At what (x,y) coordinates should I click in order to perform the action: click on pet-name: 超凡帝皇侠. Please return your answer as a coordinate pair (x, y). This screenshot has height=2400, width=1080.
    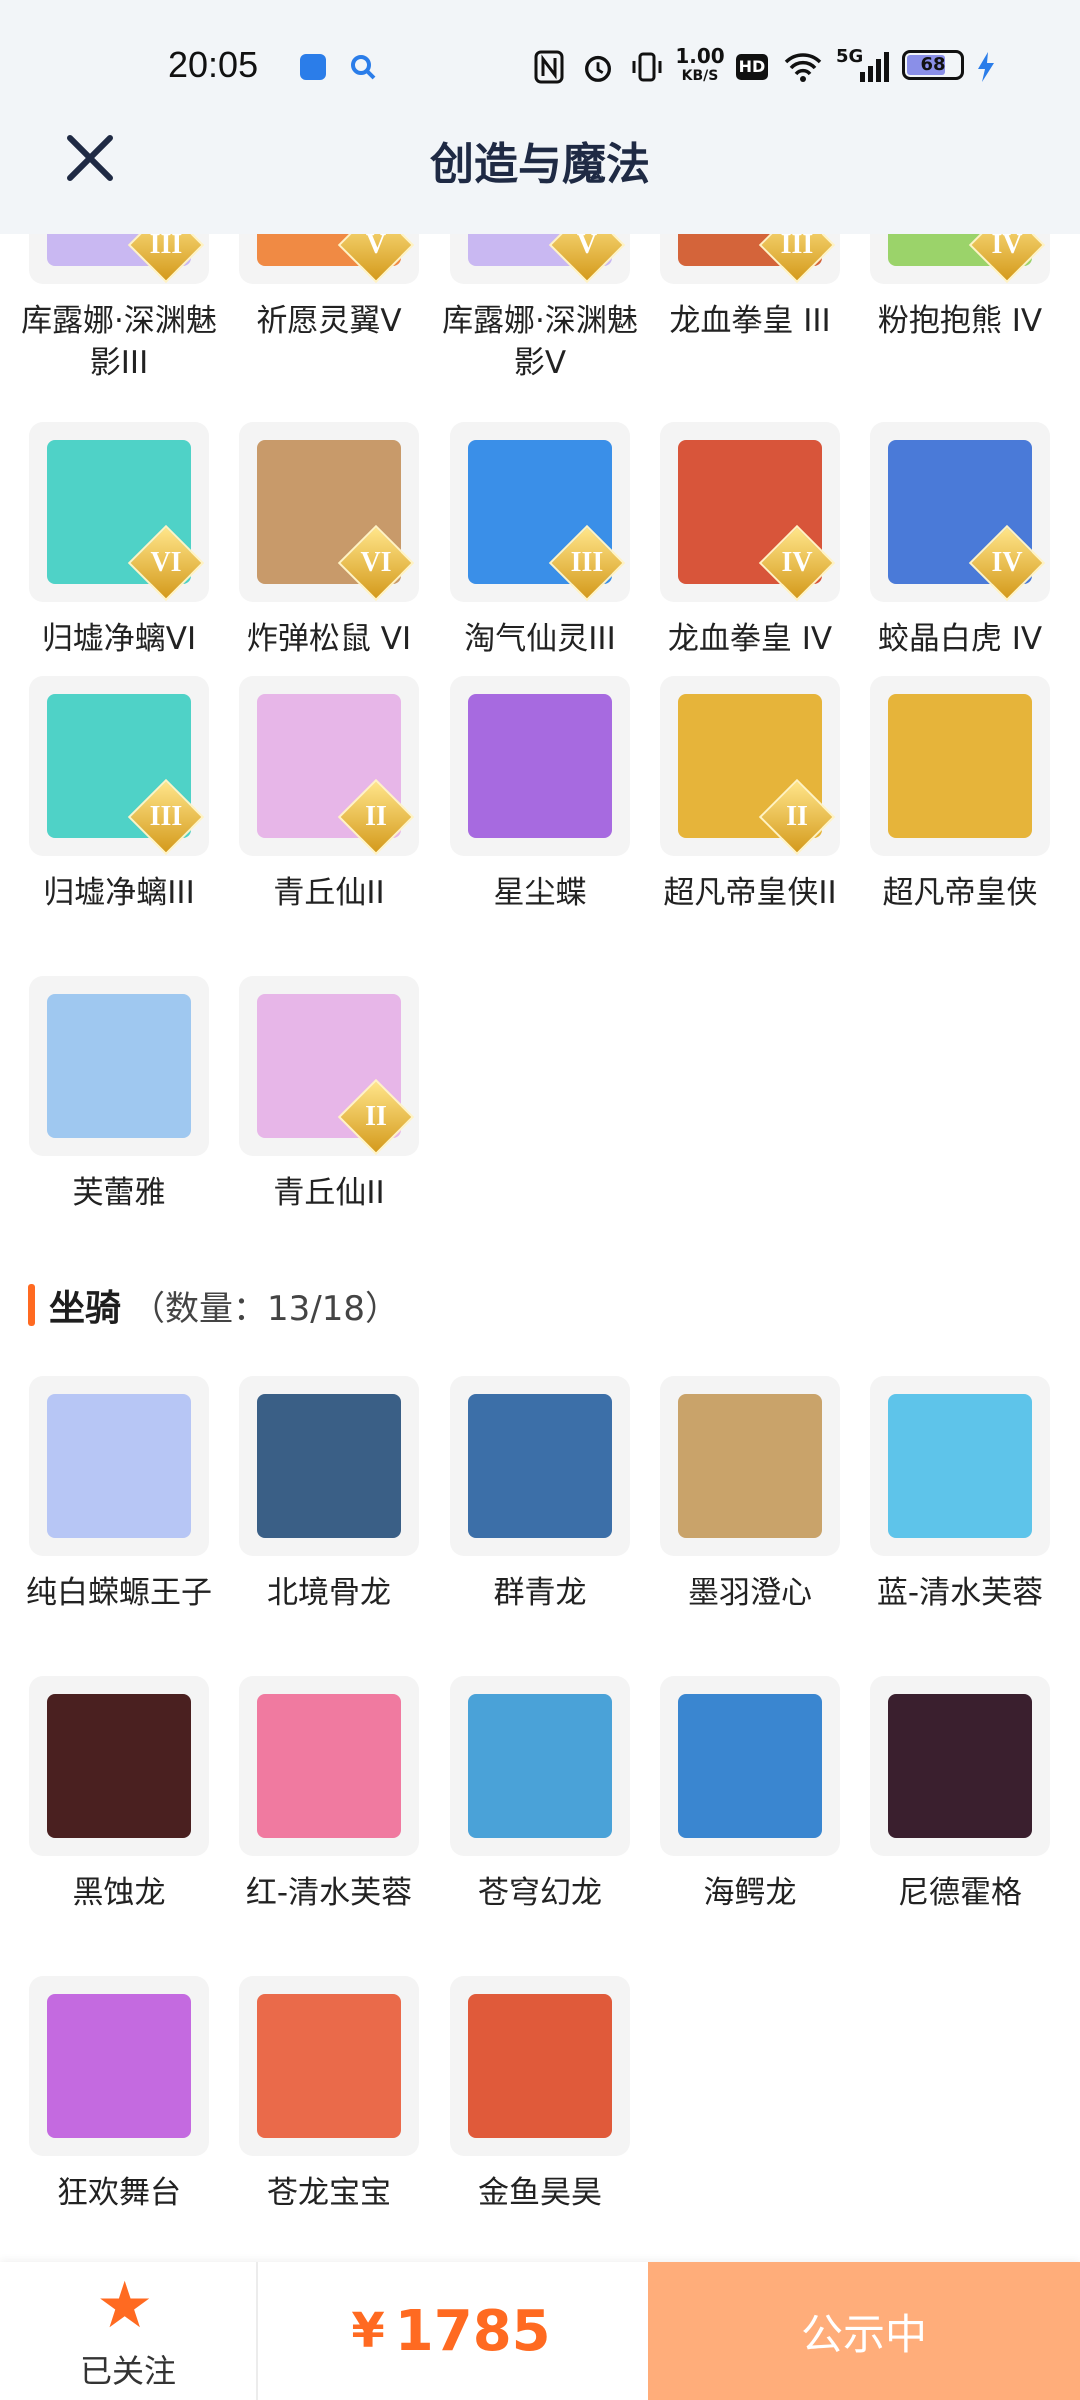
    Looking at the image, I should click on (960, 893).